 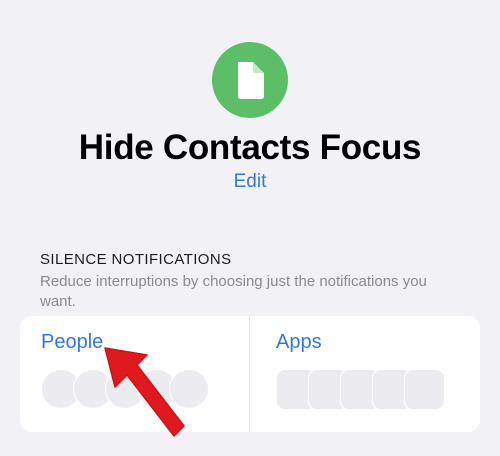 What do you see at coordinates (250, 182) in the screenshot?
I see `edit-link: Edit` at bounding box center [250, 182].